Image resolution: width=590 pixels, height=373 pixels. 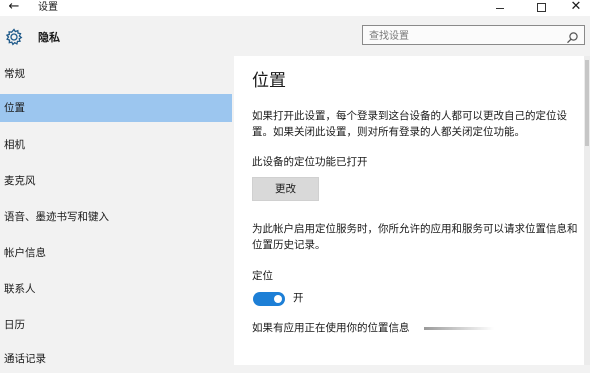 What do you see at coordinates (465, 36) in the screenshot?
I see `search-input` at bounding box center [465, 36].